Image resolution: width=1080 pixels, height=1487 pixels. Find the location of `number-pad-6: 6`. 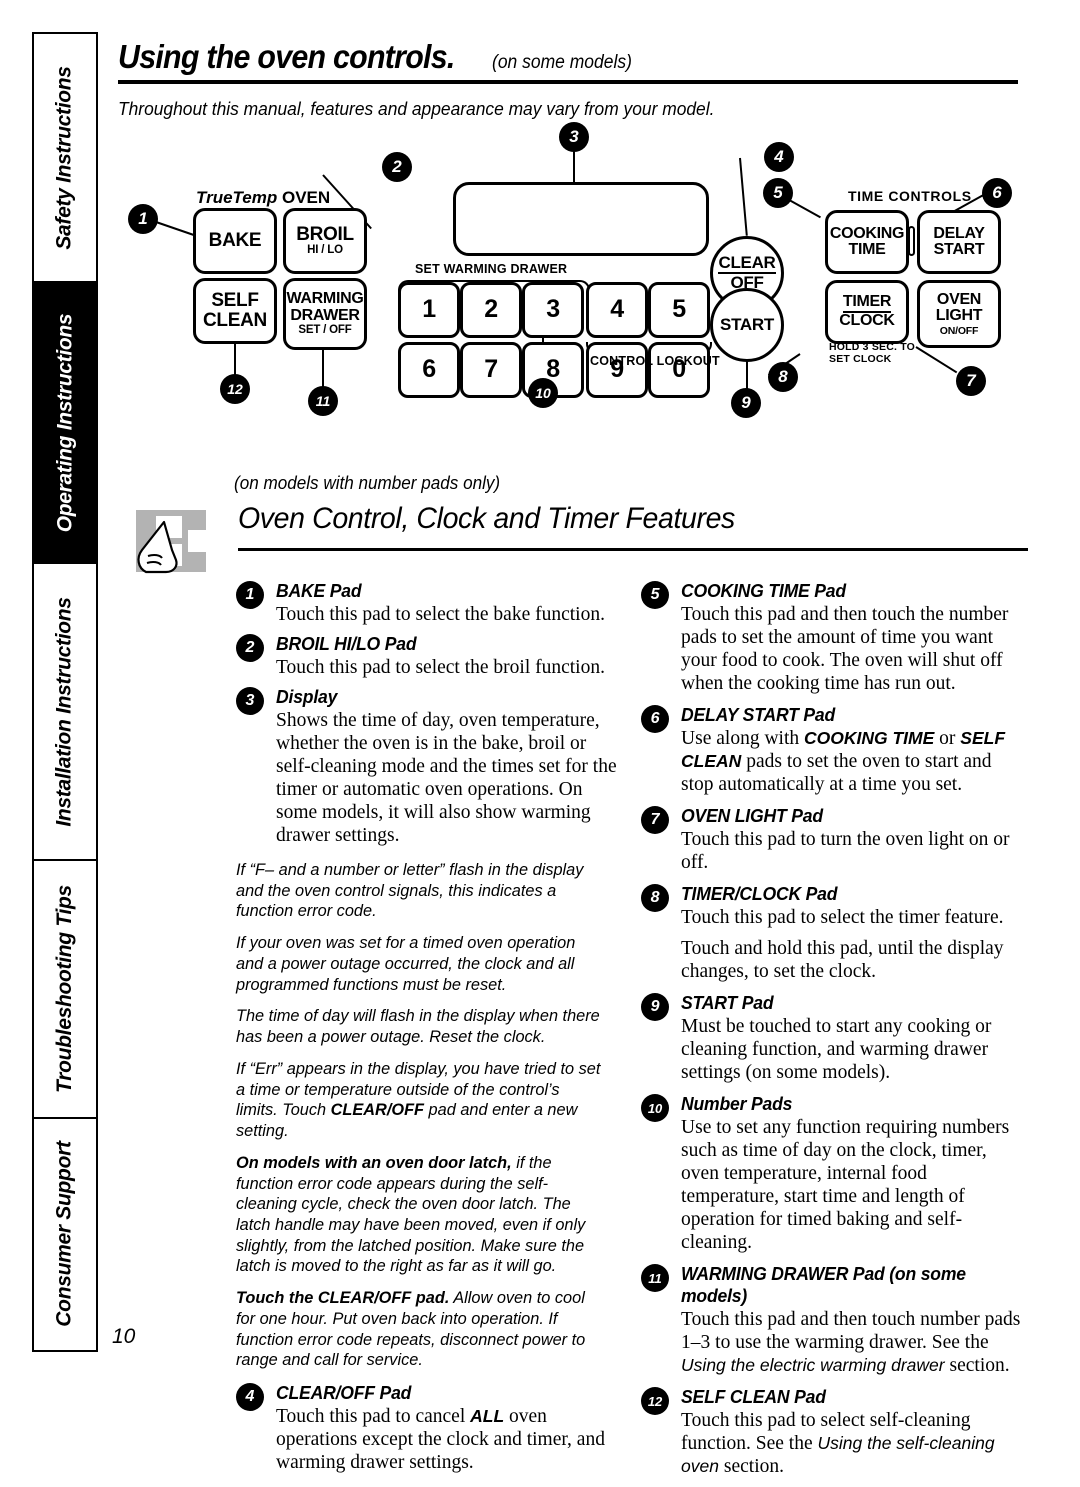

number-pad-6: 6 is located at coordinates (429, 370).